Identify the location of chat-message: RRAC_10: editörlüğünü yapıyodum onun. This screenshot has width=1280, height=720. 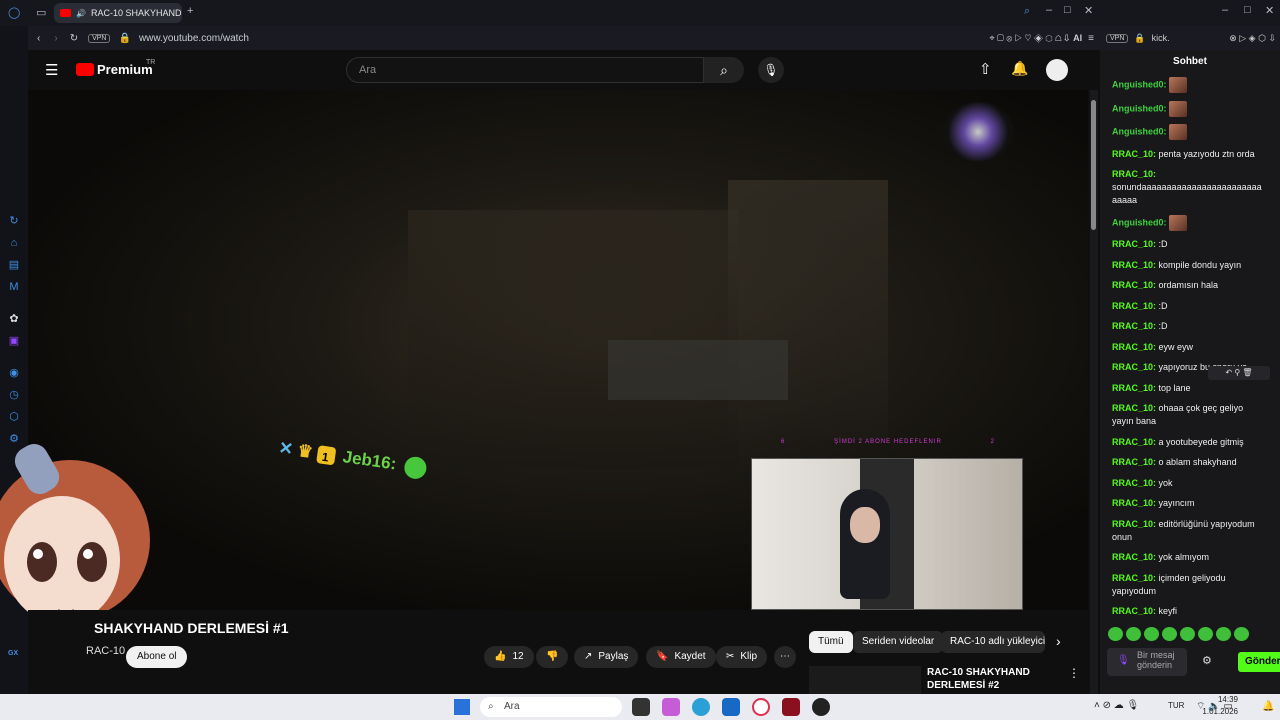
(1189, 531).